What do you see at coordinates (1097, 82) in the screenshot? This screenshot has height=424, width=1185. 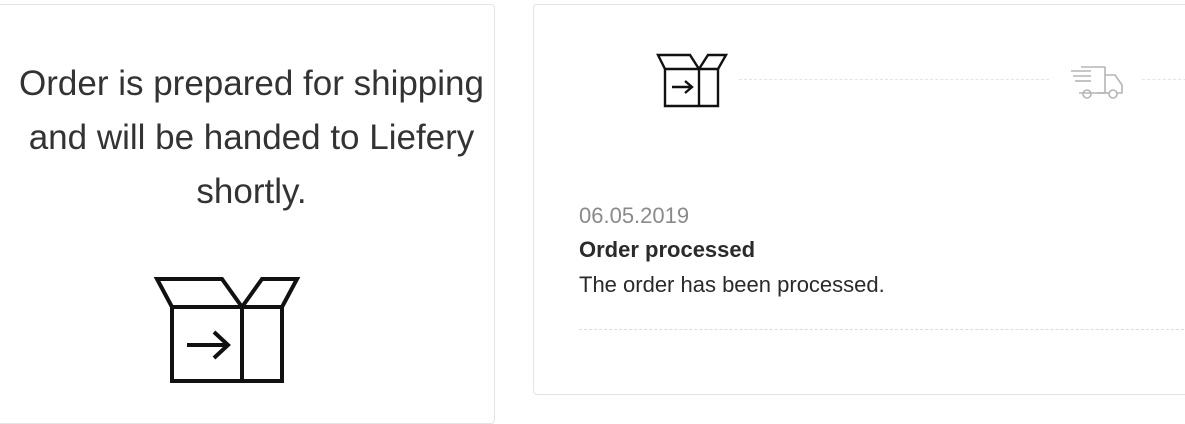 I see `delivery-truck-icon` at bounding box center [1097, 82].